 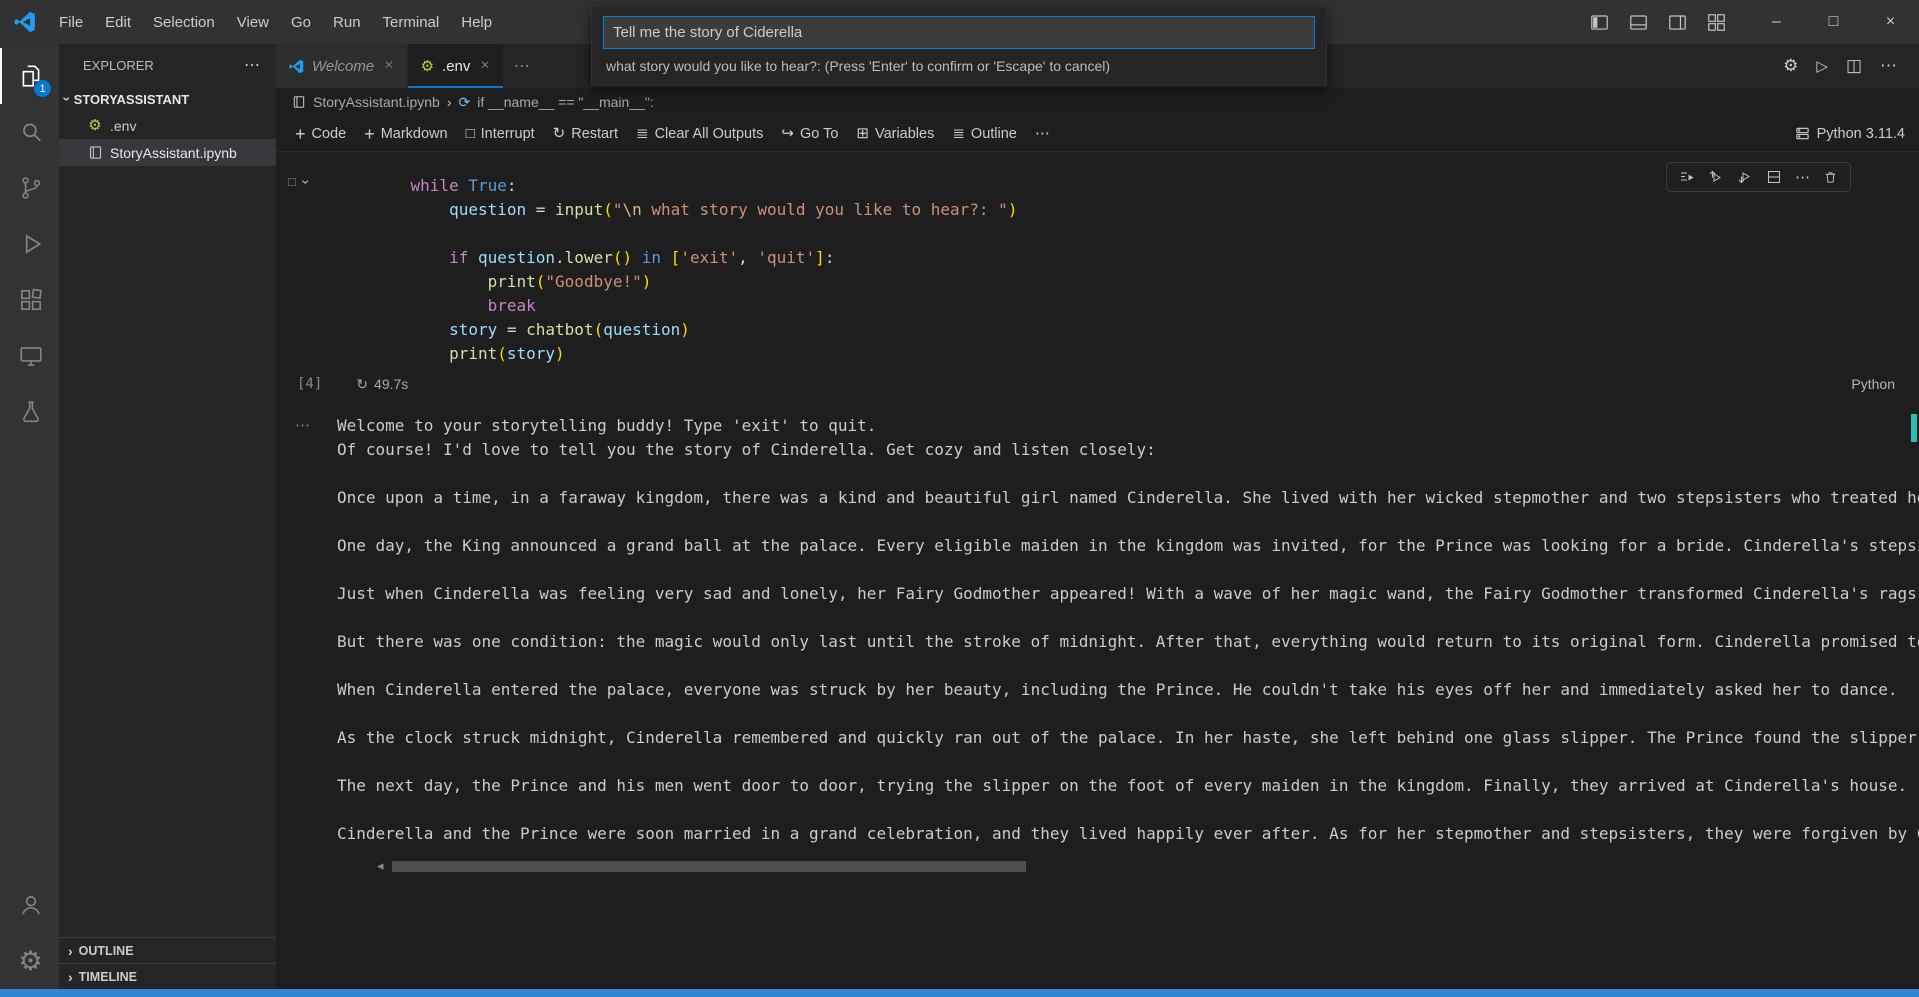 I want to click on interrupt-button: □ Interrupt, so click(x=500, y=134).